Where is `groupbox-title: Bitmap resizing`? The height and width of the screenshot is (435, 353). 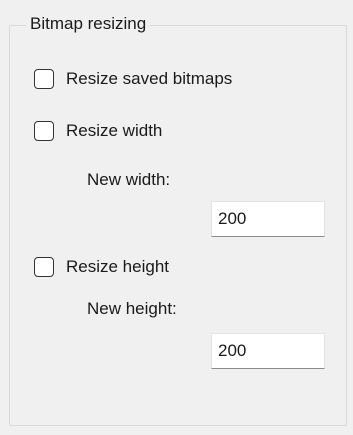
groupbox-title: Bitmap resizing is located at coordinates (88, 24).